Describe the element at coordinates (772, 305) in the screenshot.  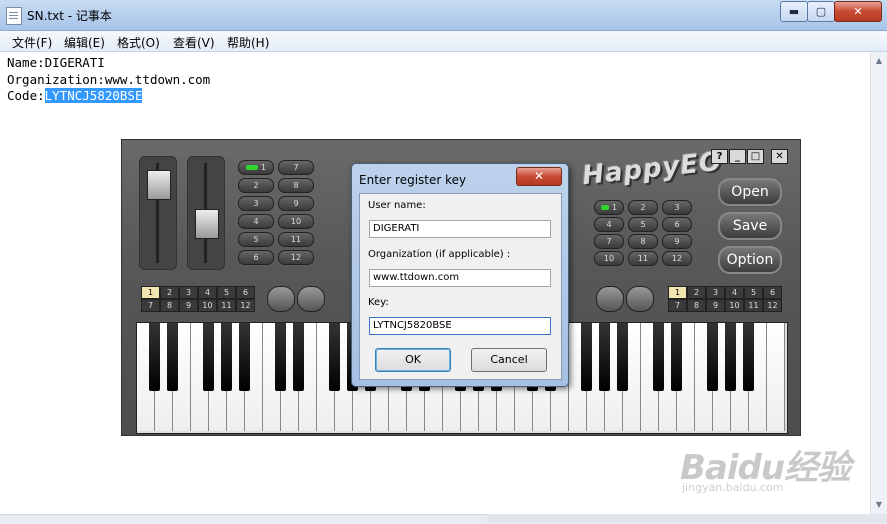
I see `right-preset-12: 12` at that location.